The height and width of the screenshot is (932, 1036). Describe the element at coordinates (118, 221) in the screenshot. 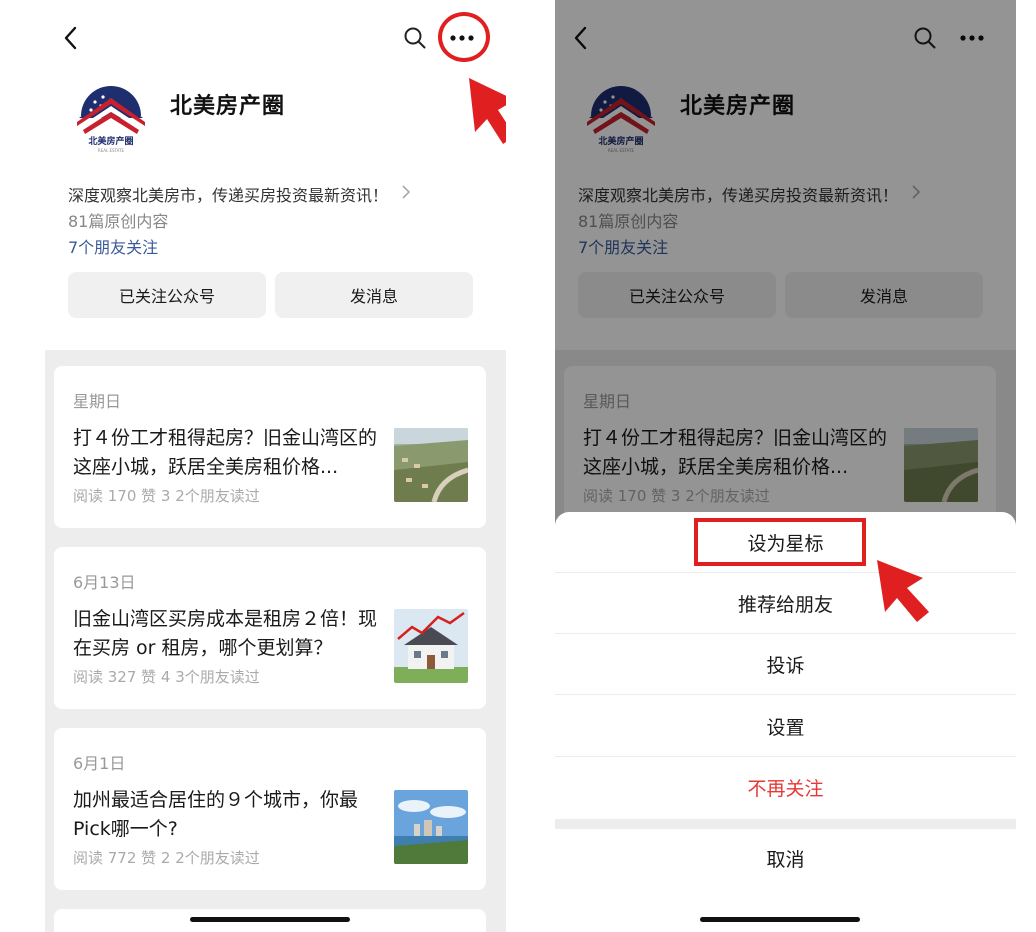

I see `original-count: 81篇原创内容` at that location.